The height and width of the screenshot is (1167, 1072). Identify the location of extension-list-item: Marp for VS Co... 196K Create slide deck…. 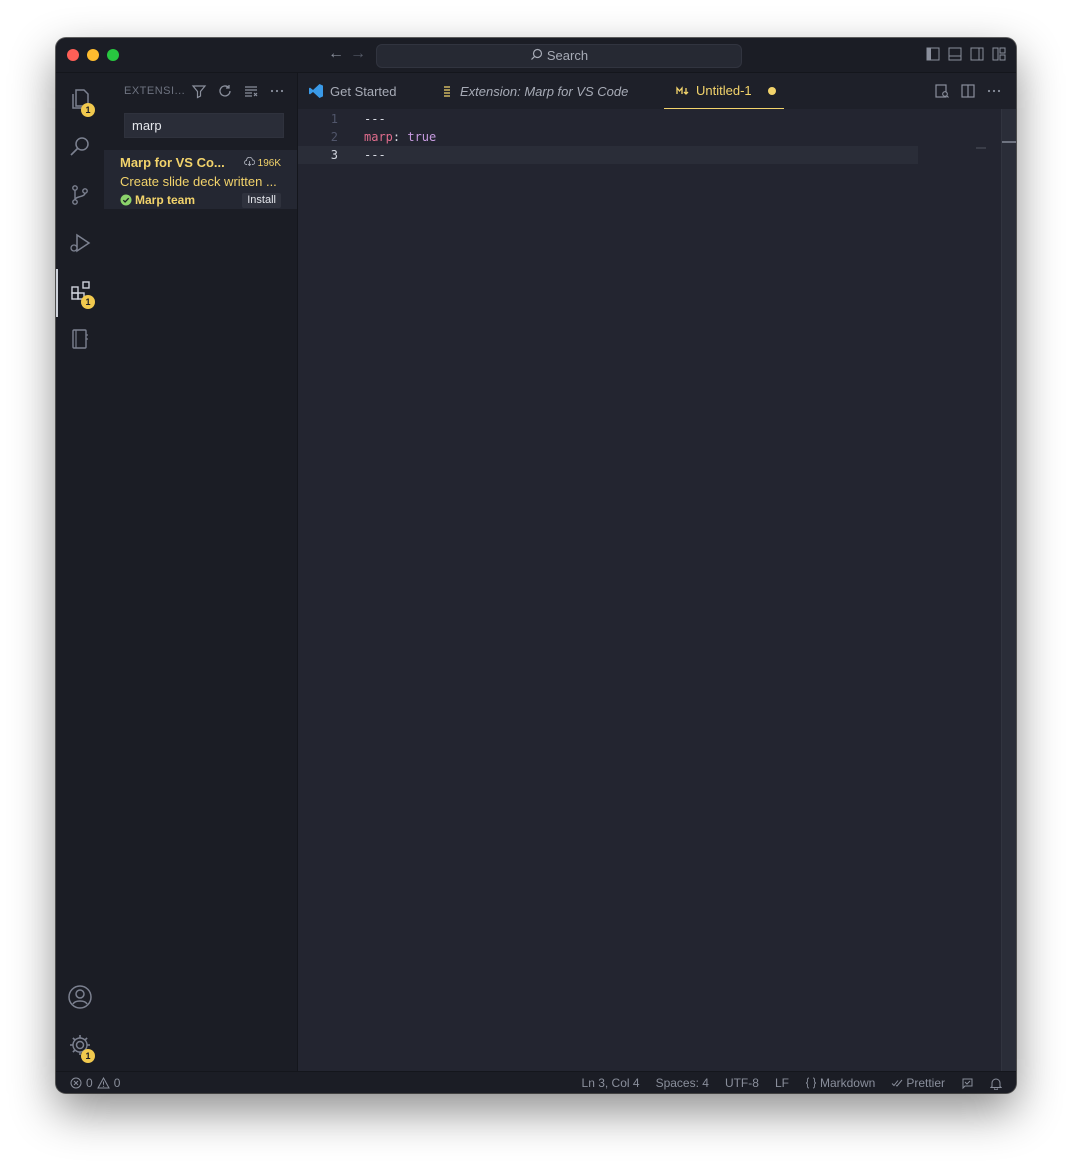
(200, 179).